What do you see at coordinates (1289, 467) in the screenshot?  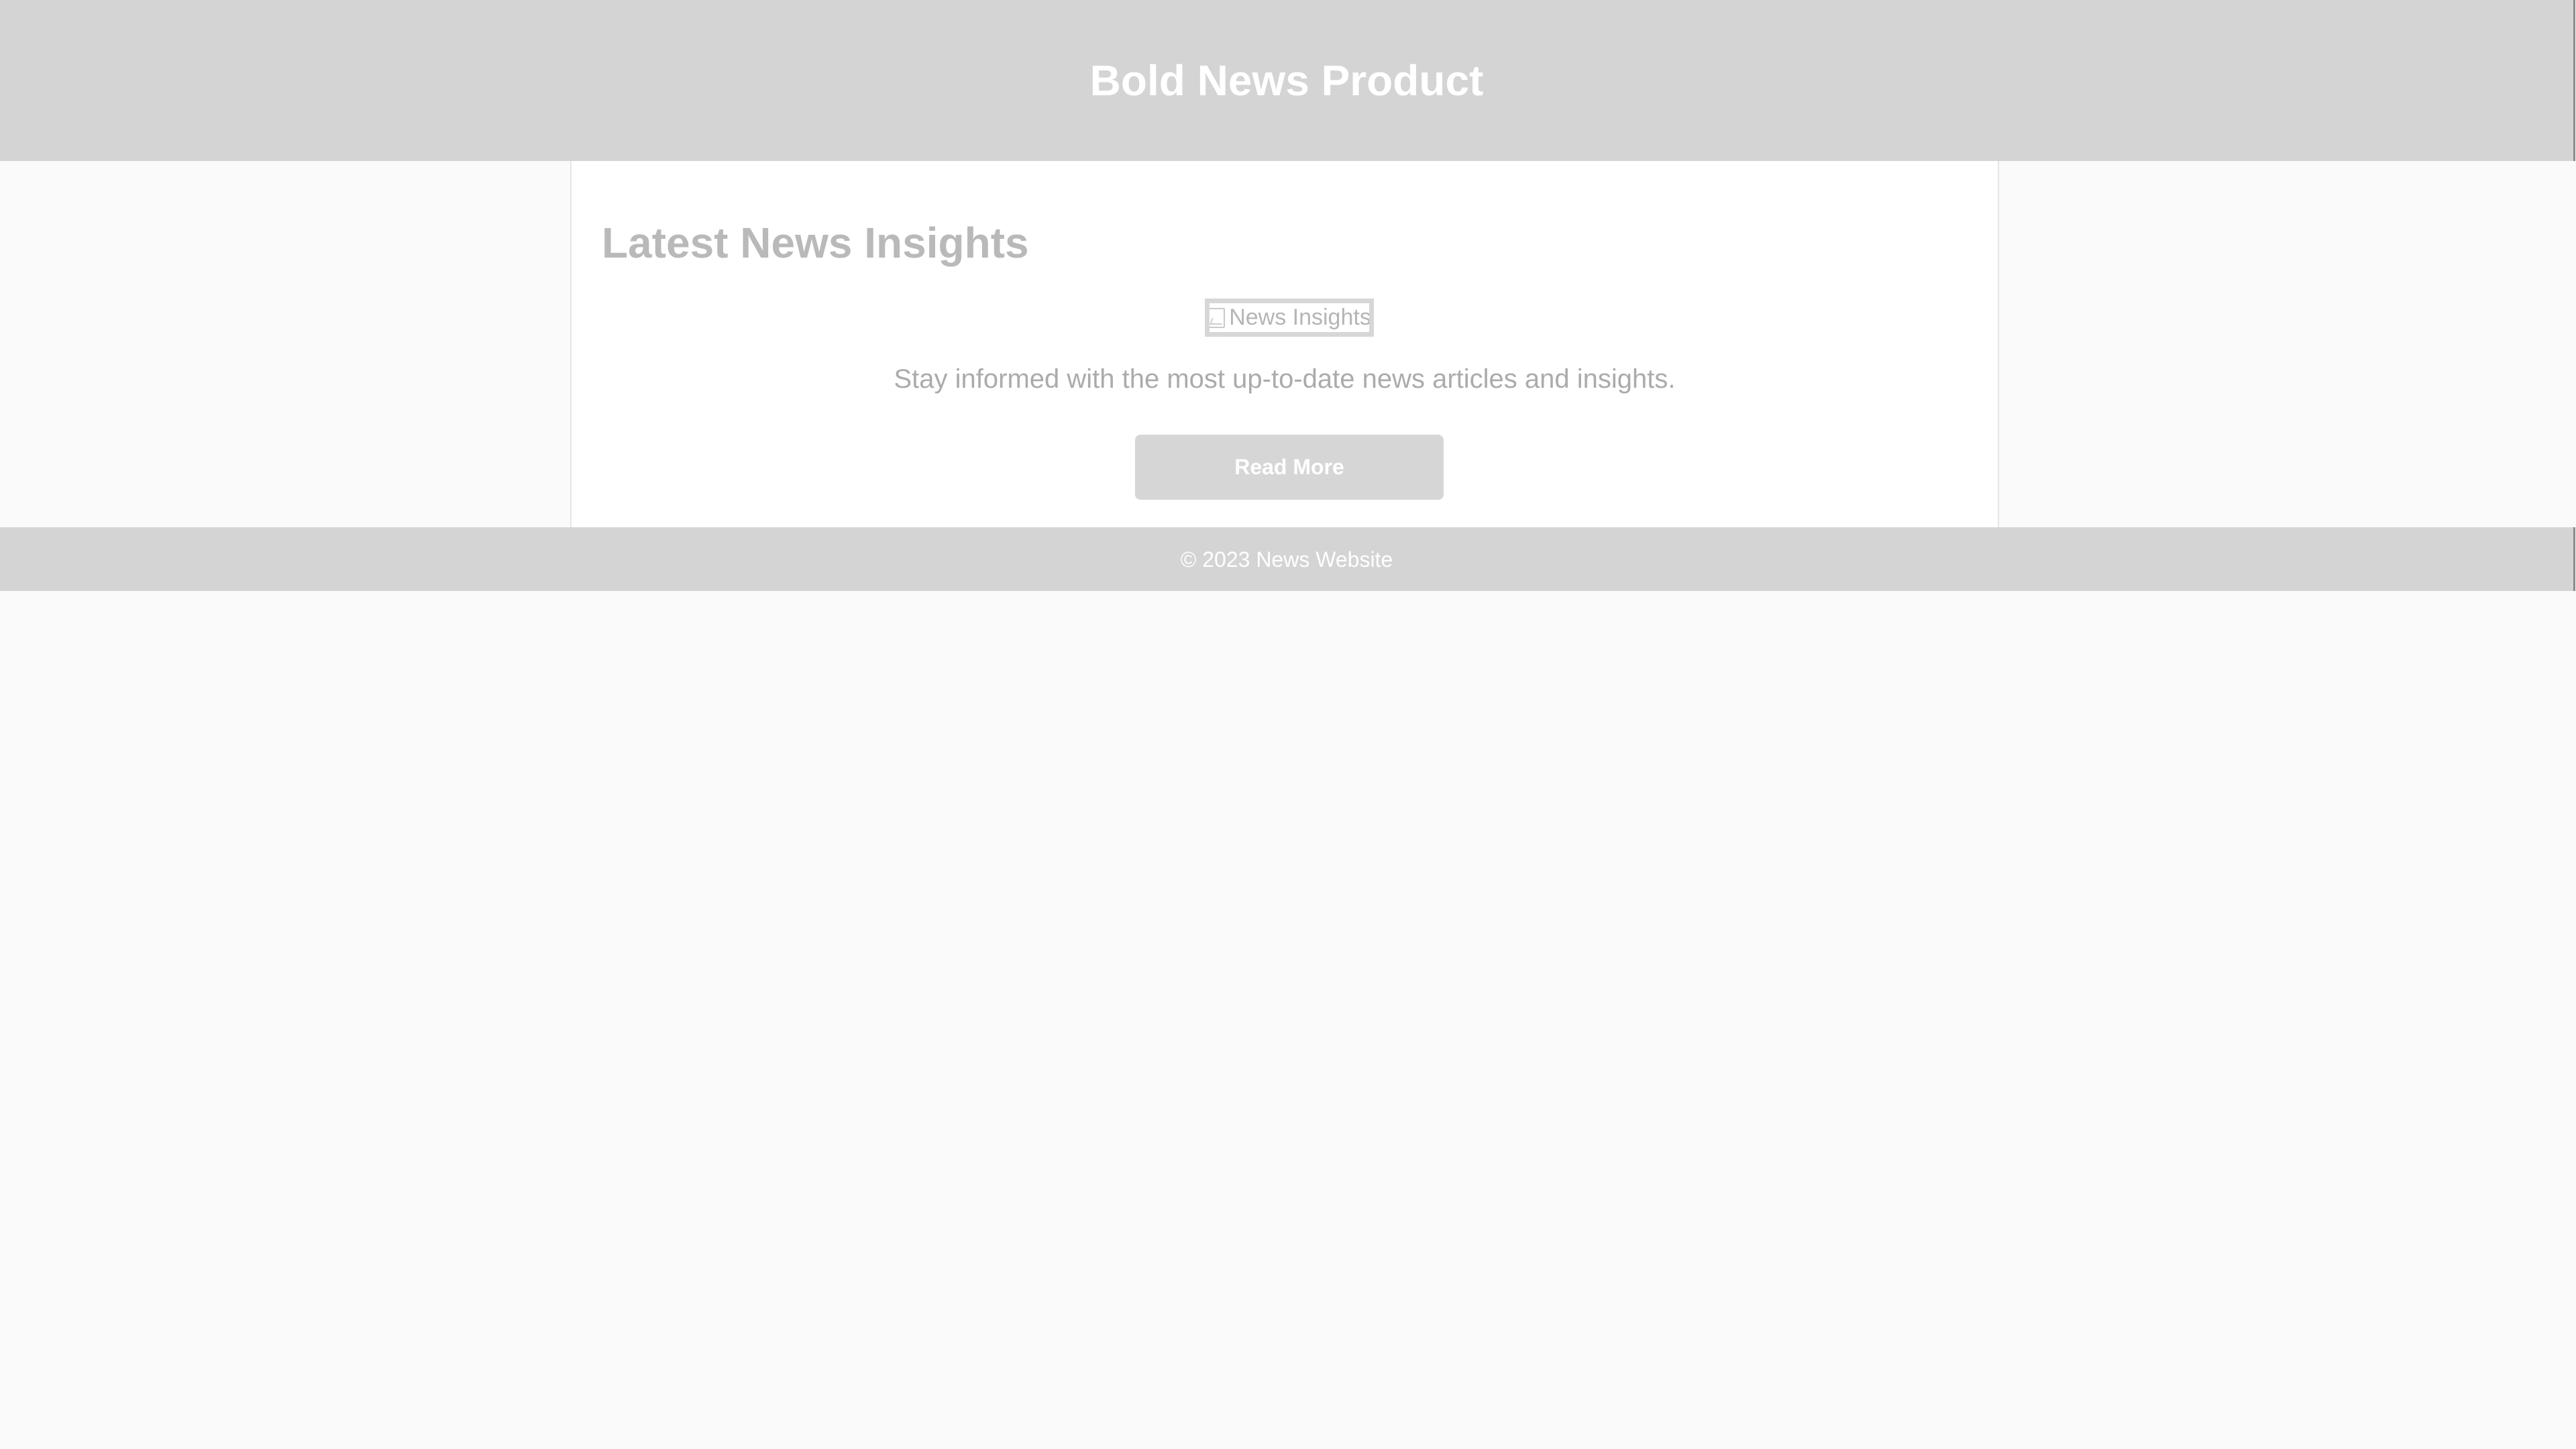 I see `read-more-button: Read More` at bounding box center [1289, 467].